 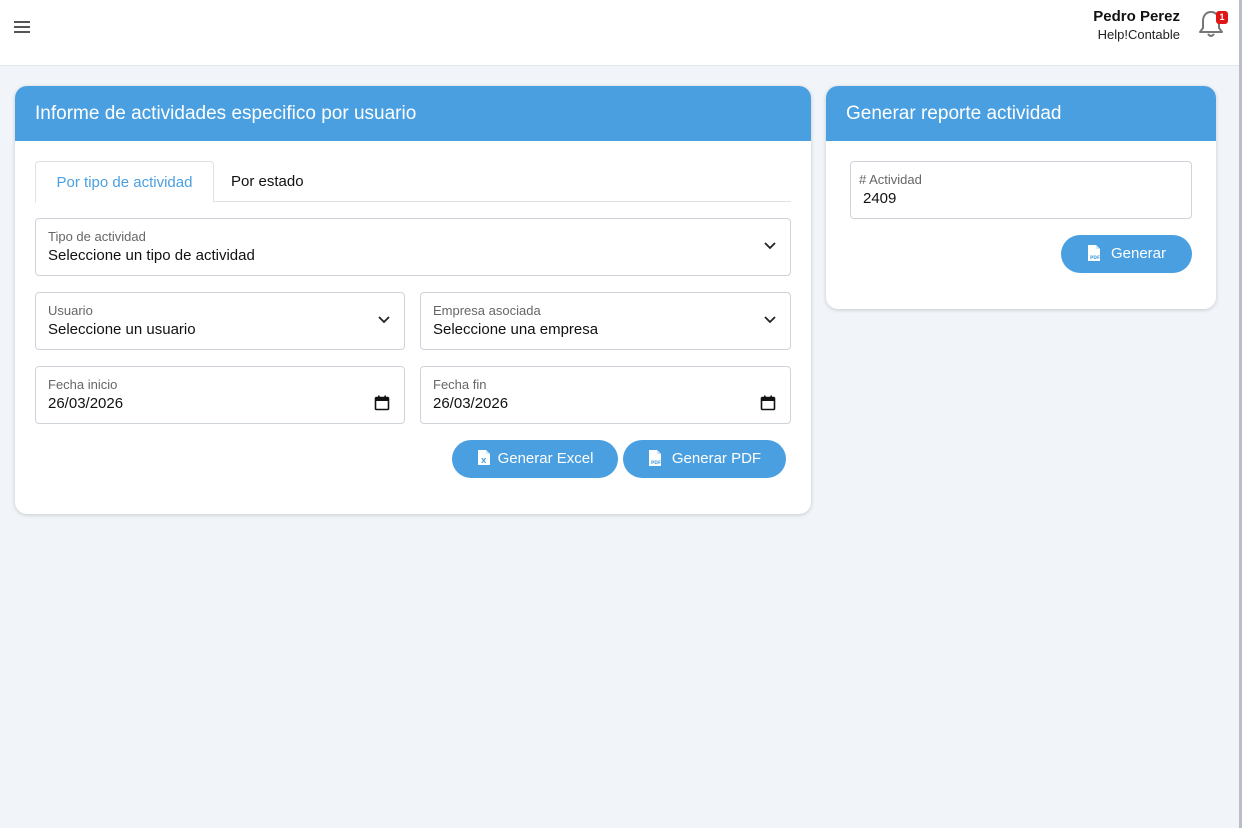 I want to click on field-label: Fecha inicio, so click(x=83, y=384).